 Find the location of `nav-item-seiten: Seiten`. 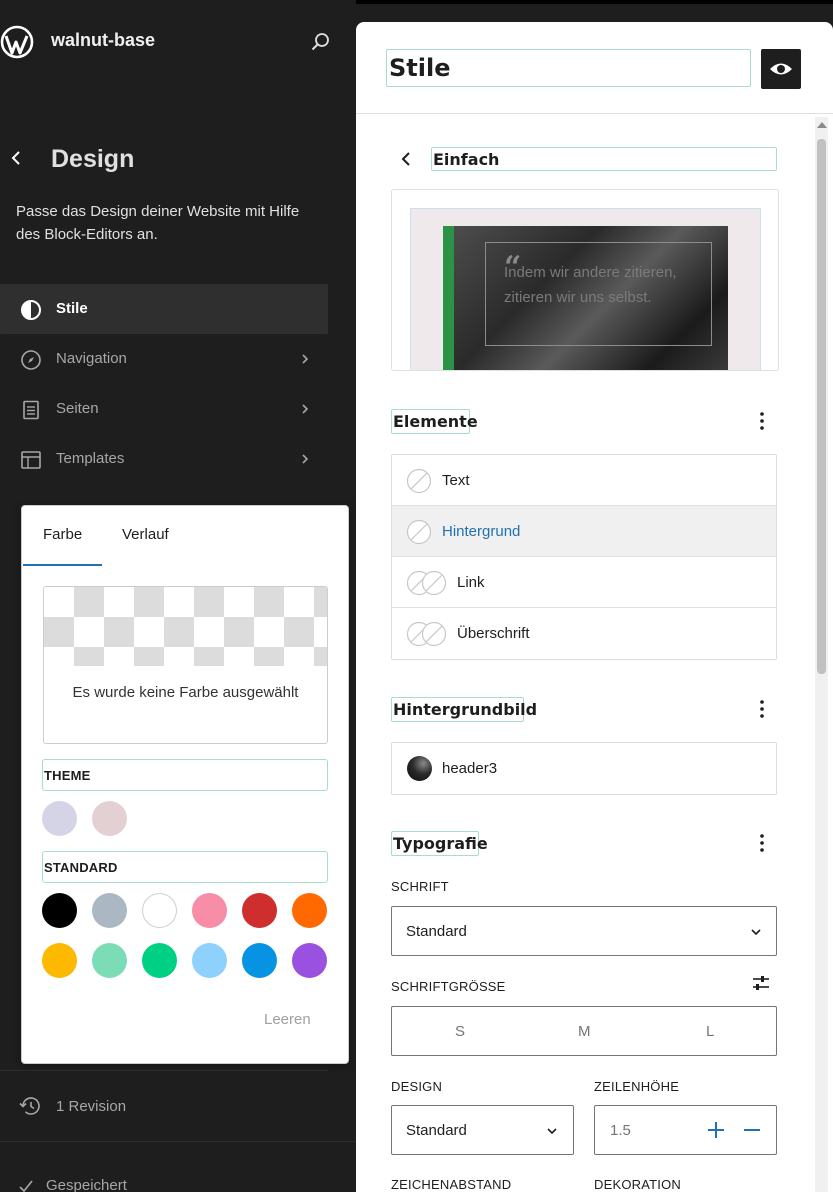

nav-item-seiten: Seiten is located at coordinates (164, 409).